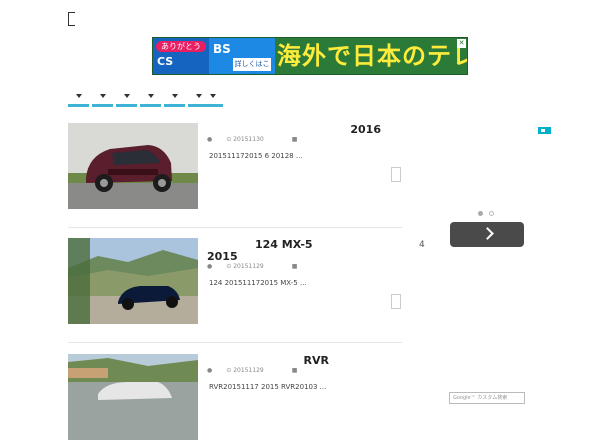  I want to click on banner-badge: ありがとう CS, so click(181, 56).